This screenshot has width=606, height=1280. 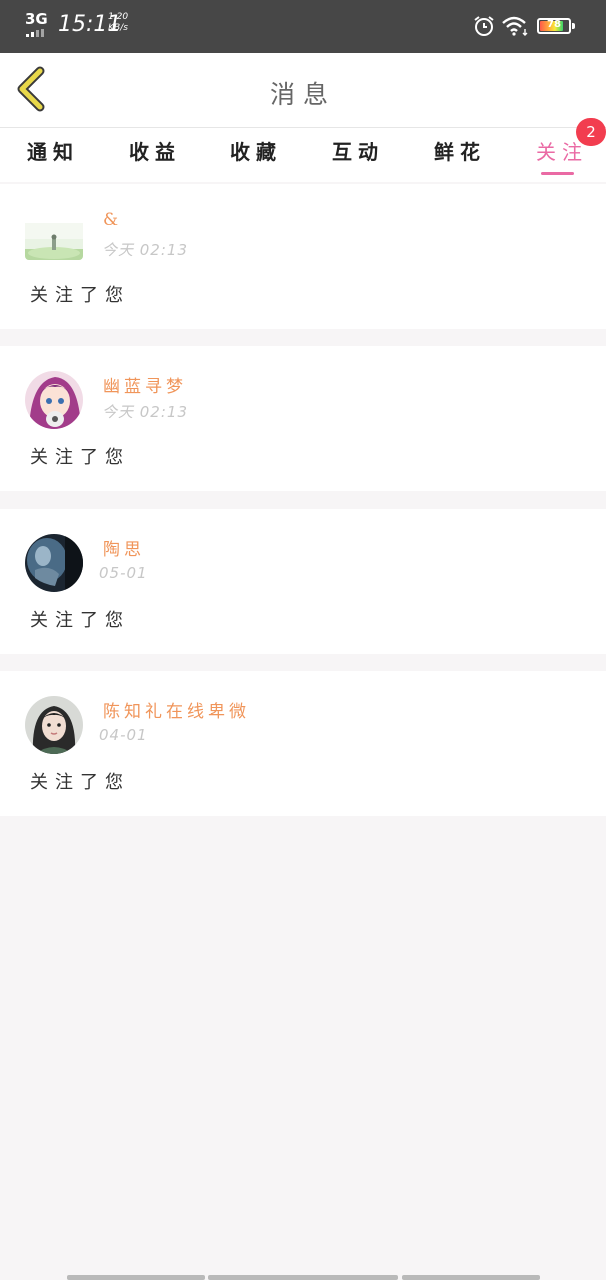 What do you see at coordinates (484, 26) in the screenshot?
I see `alarm-icon` at bounding box center [484, 26].